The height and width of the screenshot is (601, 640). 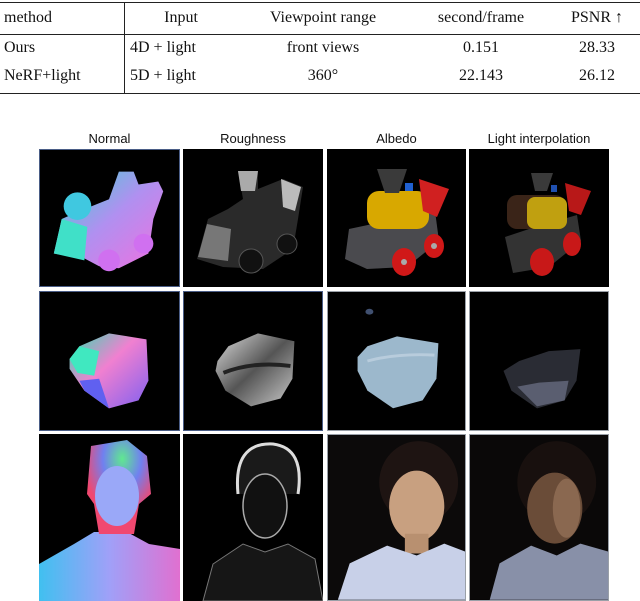 What do you see at coordinates (597, 17) in the screenshot?
I see `header-psnr: PSNR ↑` at bounding box center [597, 17].